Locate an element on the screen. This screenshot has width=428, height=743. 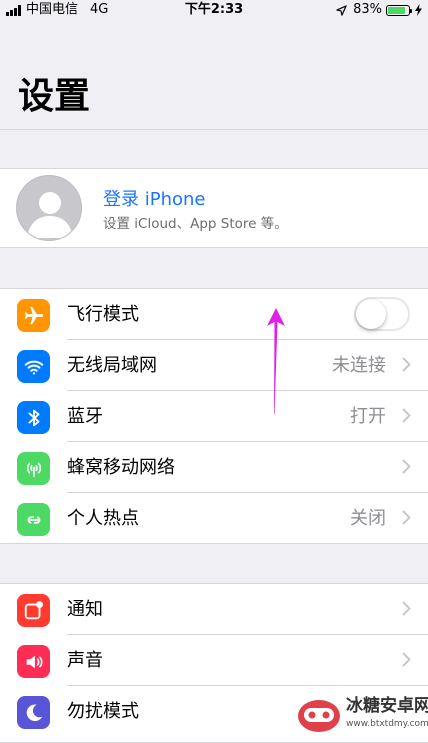
row-label: 勿扰模式 is located at coordinates (103, 711).